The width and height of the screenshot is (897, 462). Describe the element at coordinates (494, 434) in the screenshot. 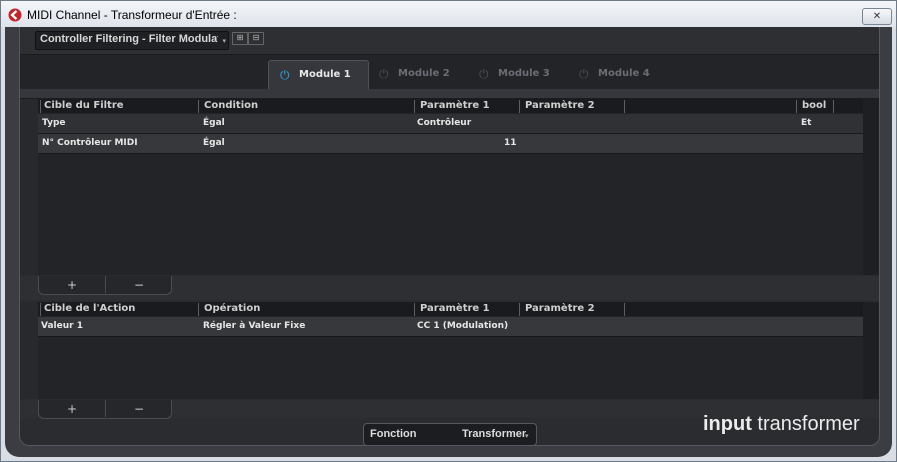

I see `function-value: Transformer` at that location.